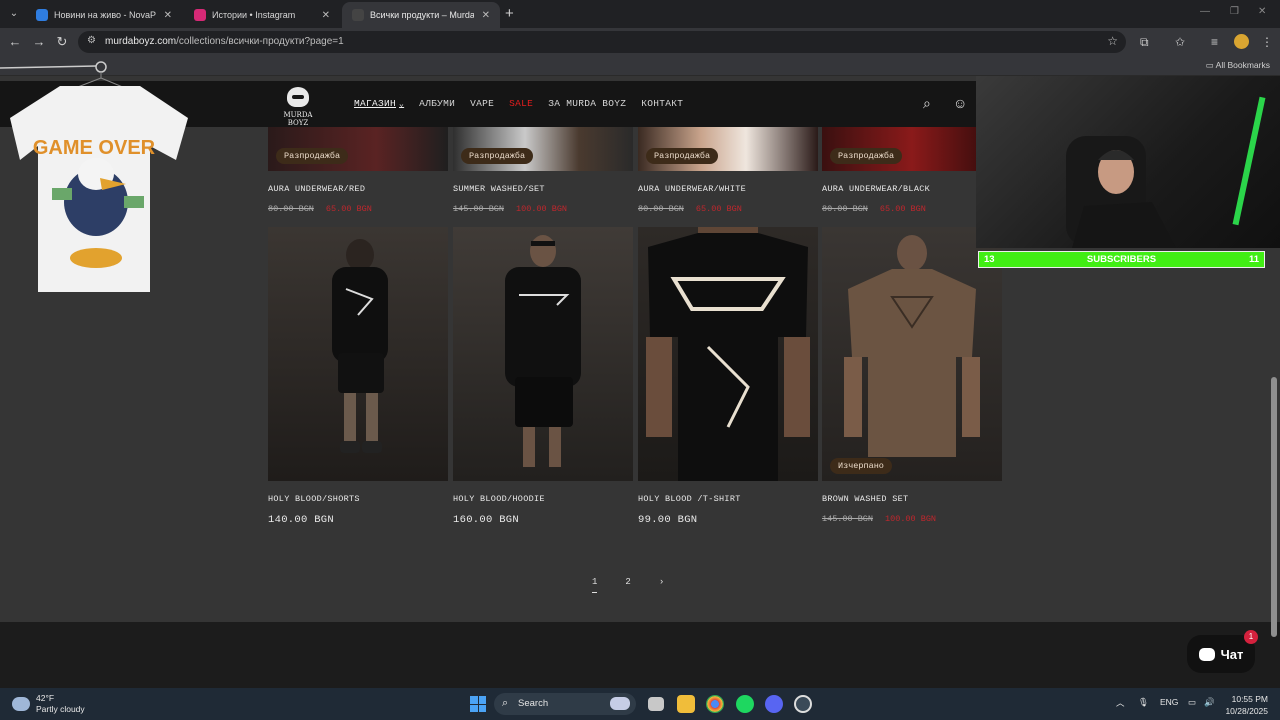 The height and width of the screenshot is (720, 1280). What do you see at coordinates (298, 119) in the screenshot?
I see `logo-text: MURDA BOYZ` at bounding box center [298, 119].